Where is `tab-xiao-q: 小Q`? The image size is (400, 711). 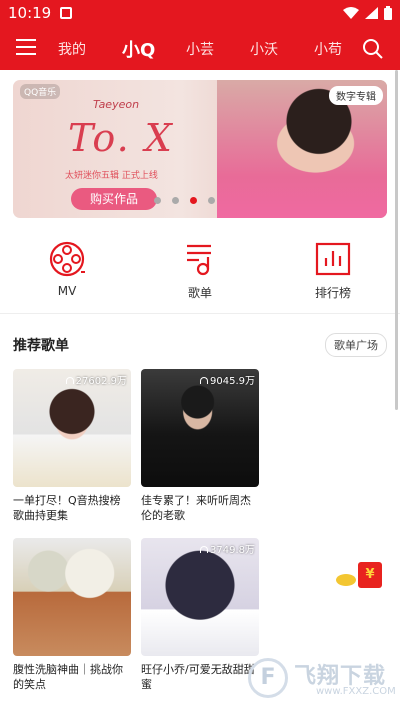
tab-xiao-q: 小Q is located at coordinates (138, 49).